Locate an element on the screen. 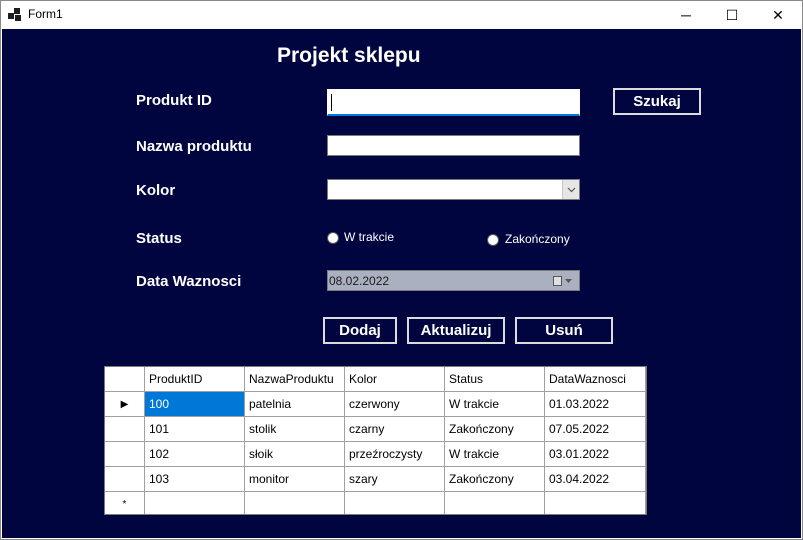 Image resolution: width=803 pixels, height=540 pixels. status-zakonczony-radio is located at coordinates (493, 240).